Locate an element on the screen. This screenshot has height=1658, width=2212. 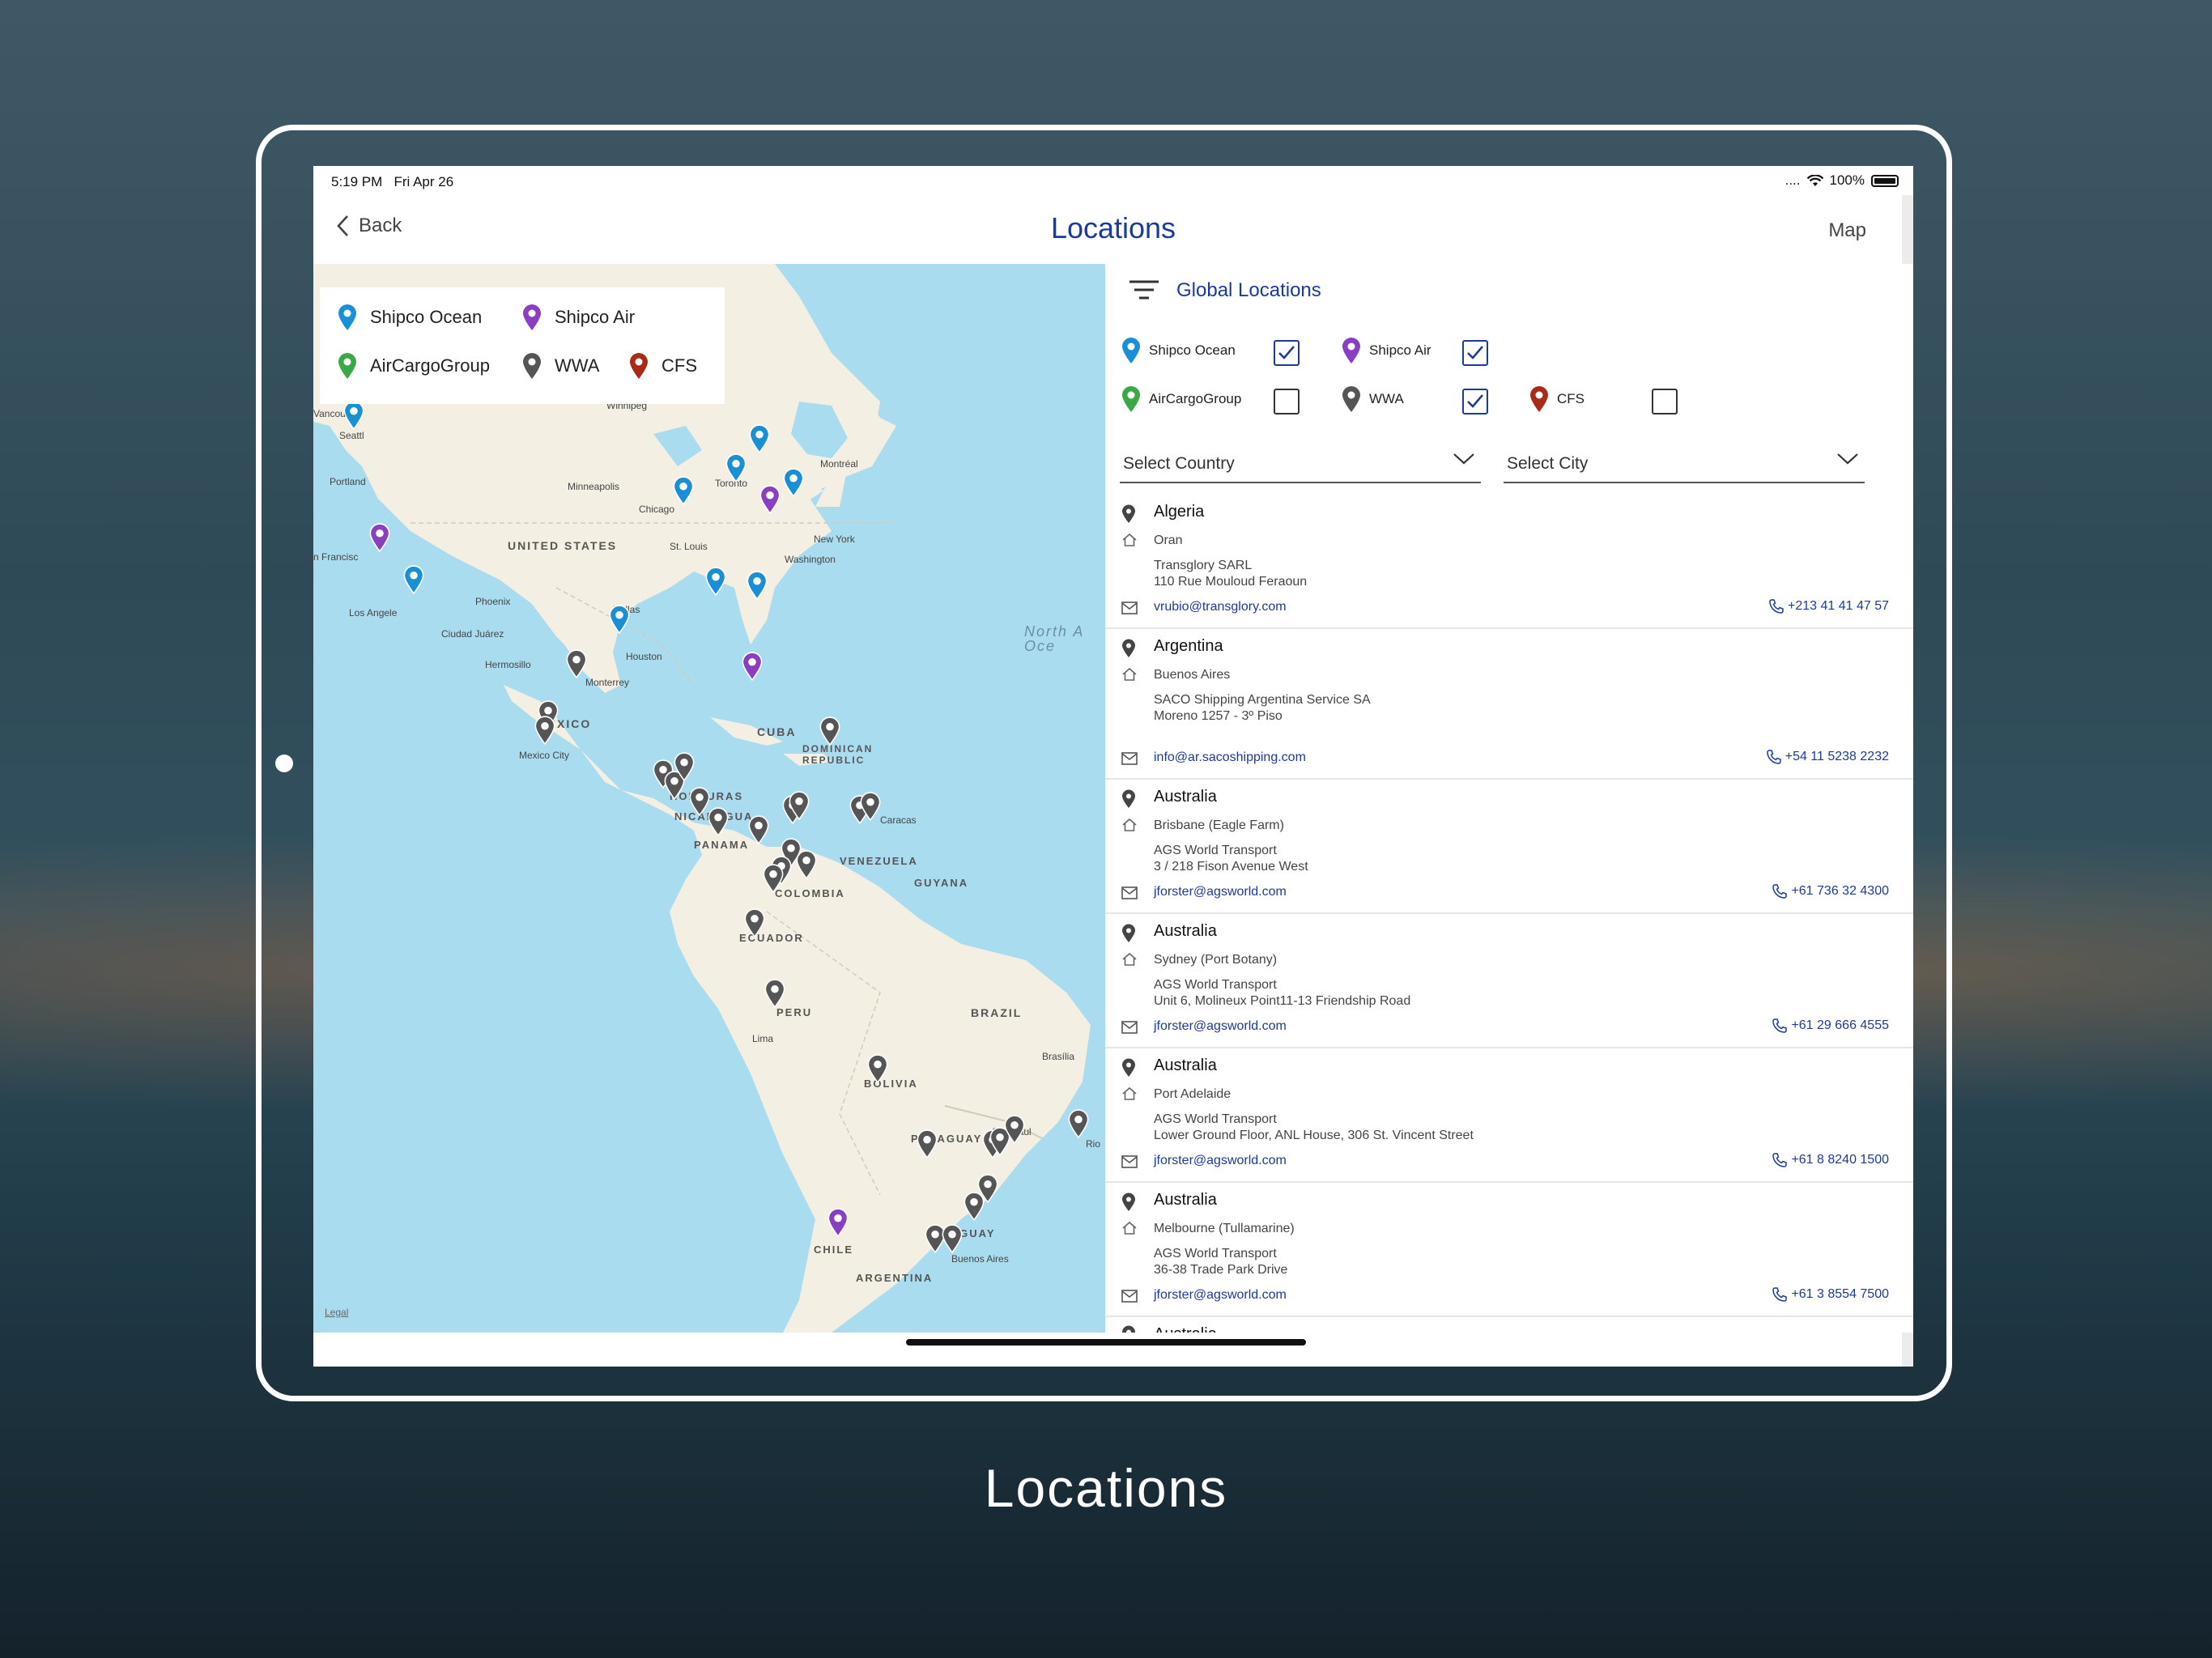
location-pin-icon is located at coordinates (1129, 513).